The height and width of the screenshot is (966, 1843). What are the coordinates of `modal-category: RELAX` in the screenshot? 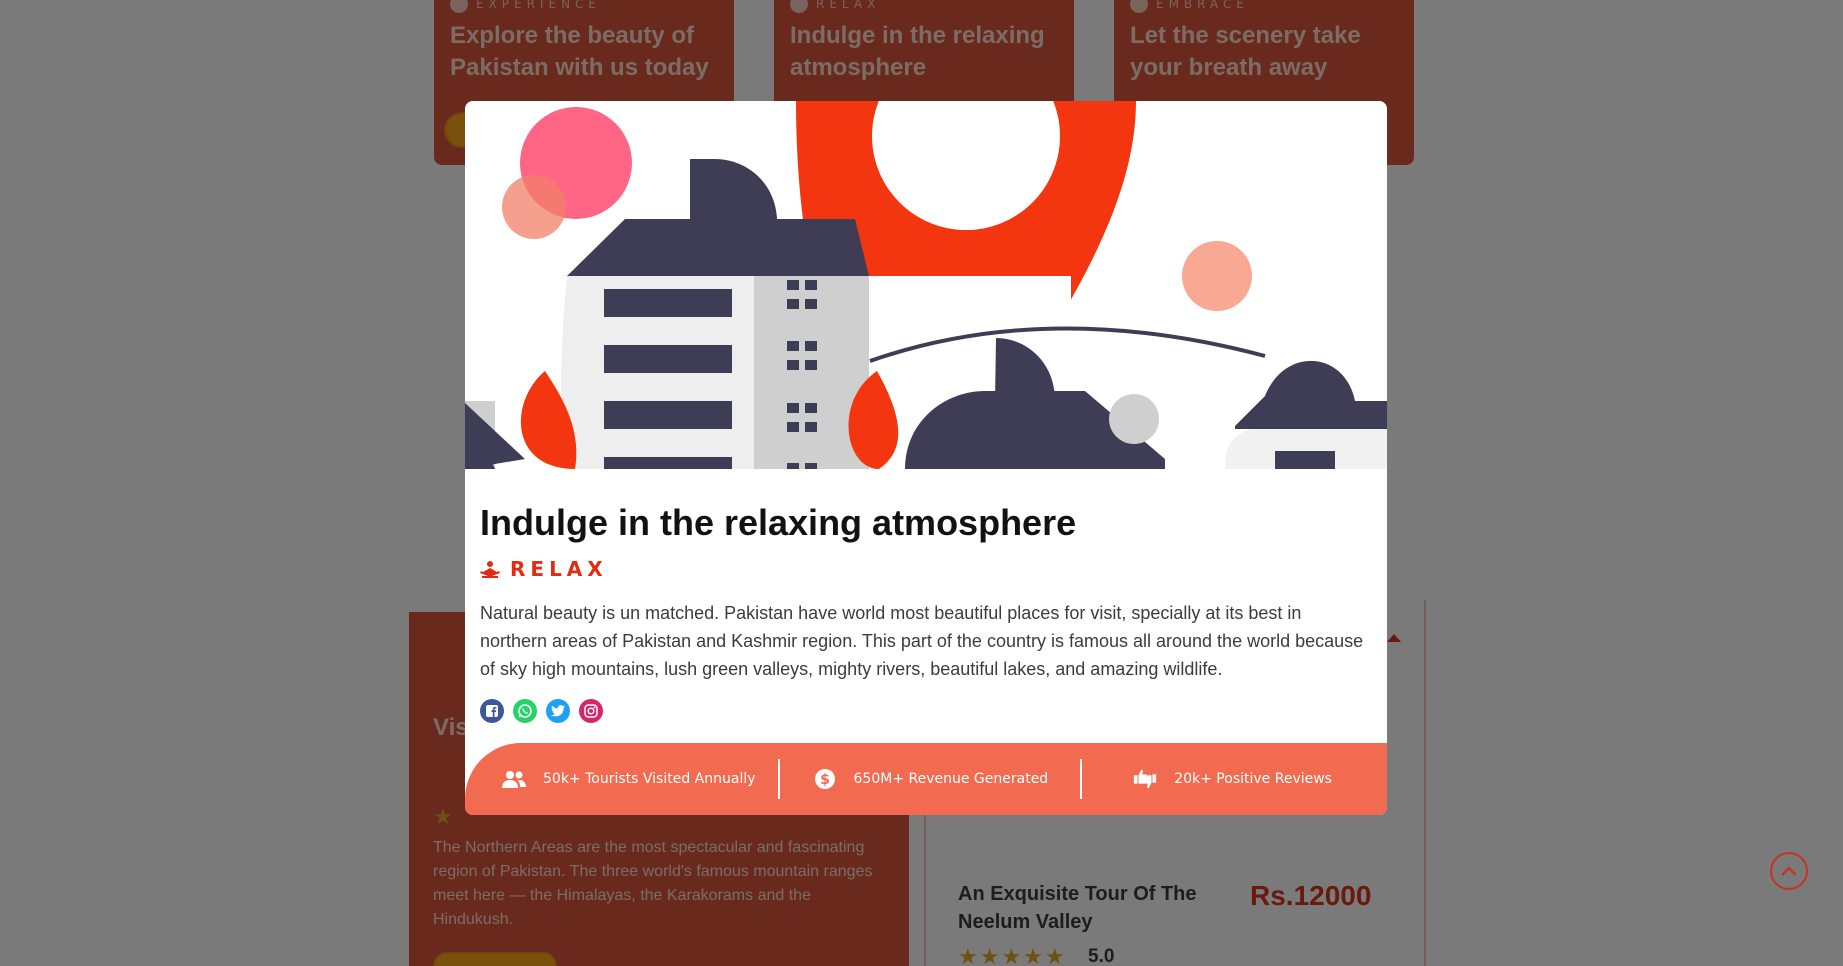 It's located at (926, 569).